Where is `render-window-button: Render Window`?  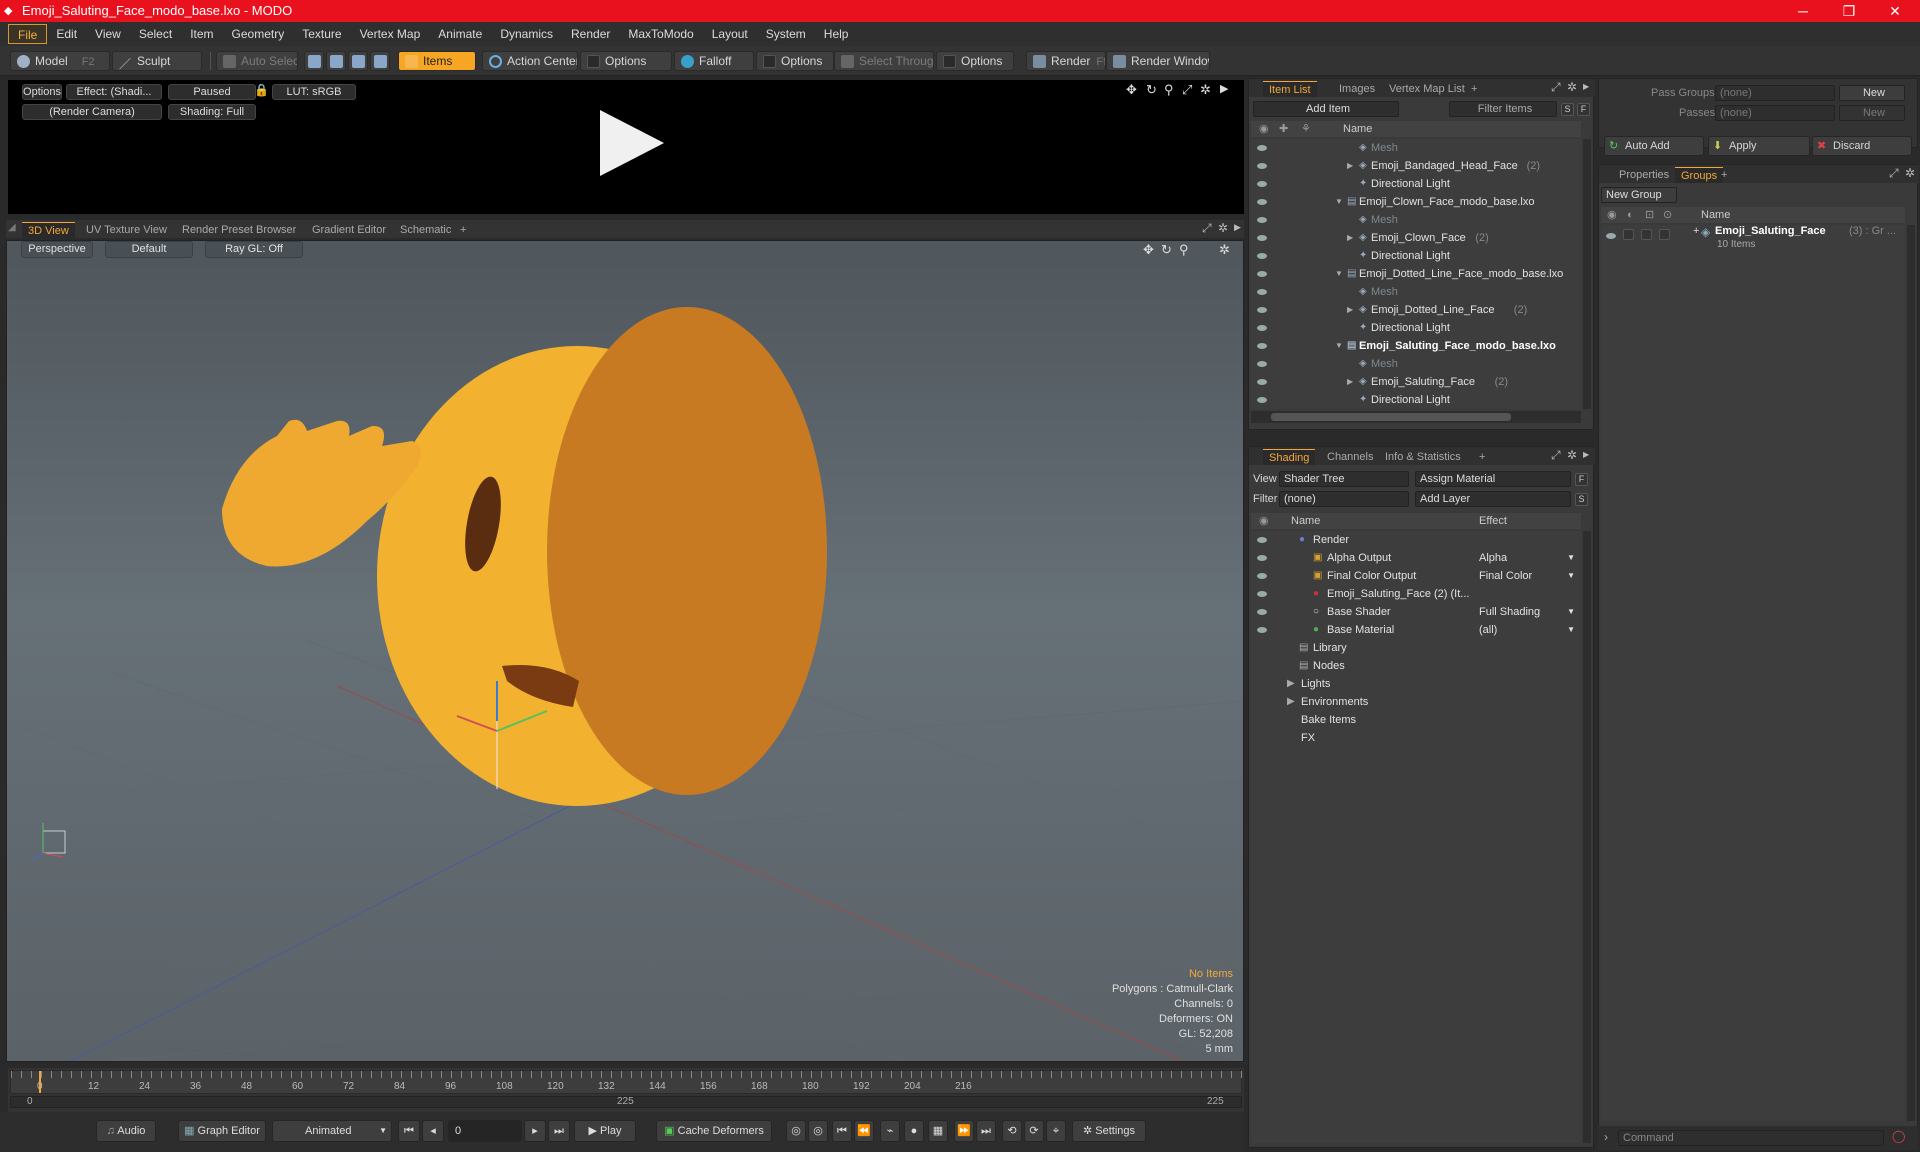
render-window-button: Render Window is located at coordinates (1158, 61).